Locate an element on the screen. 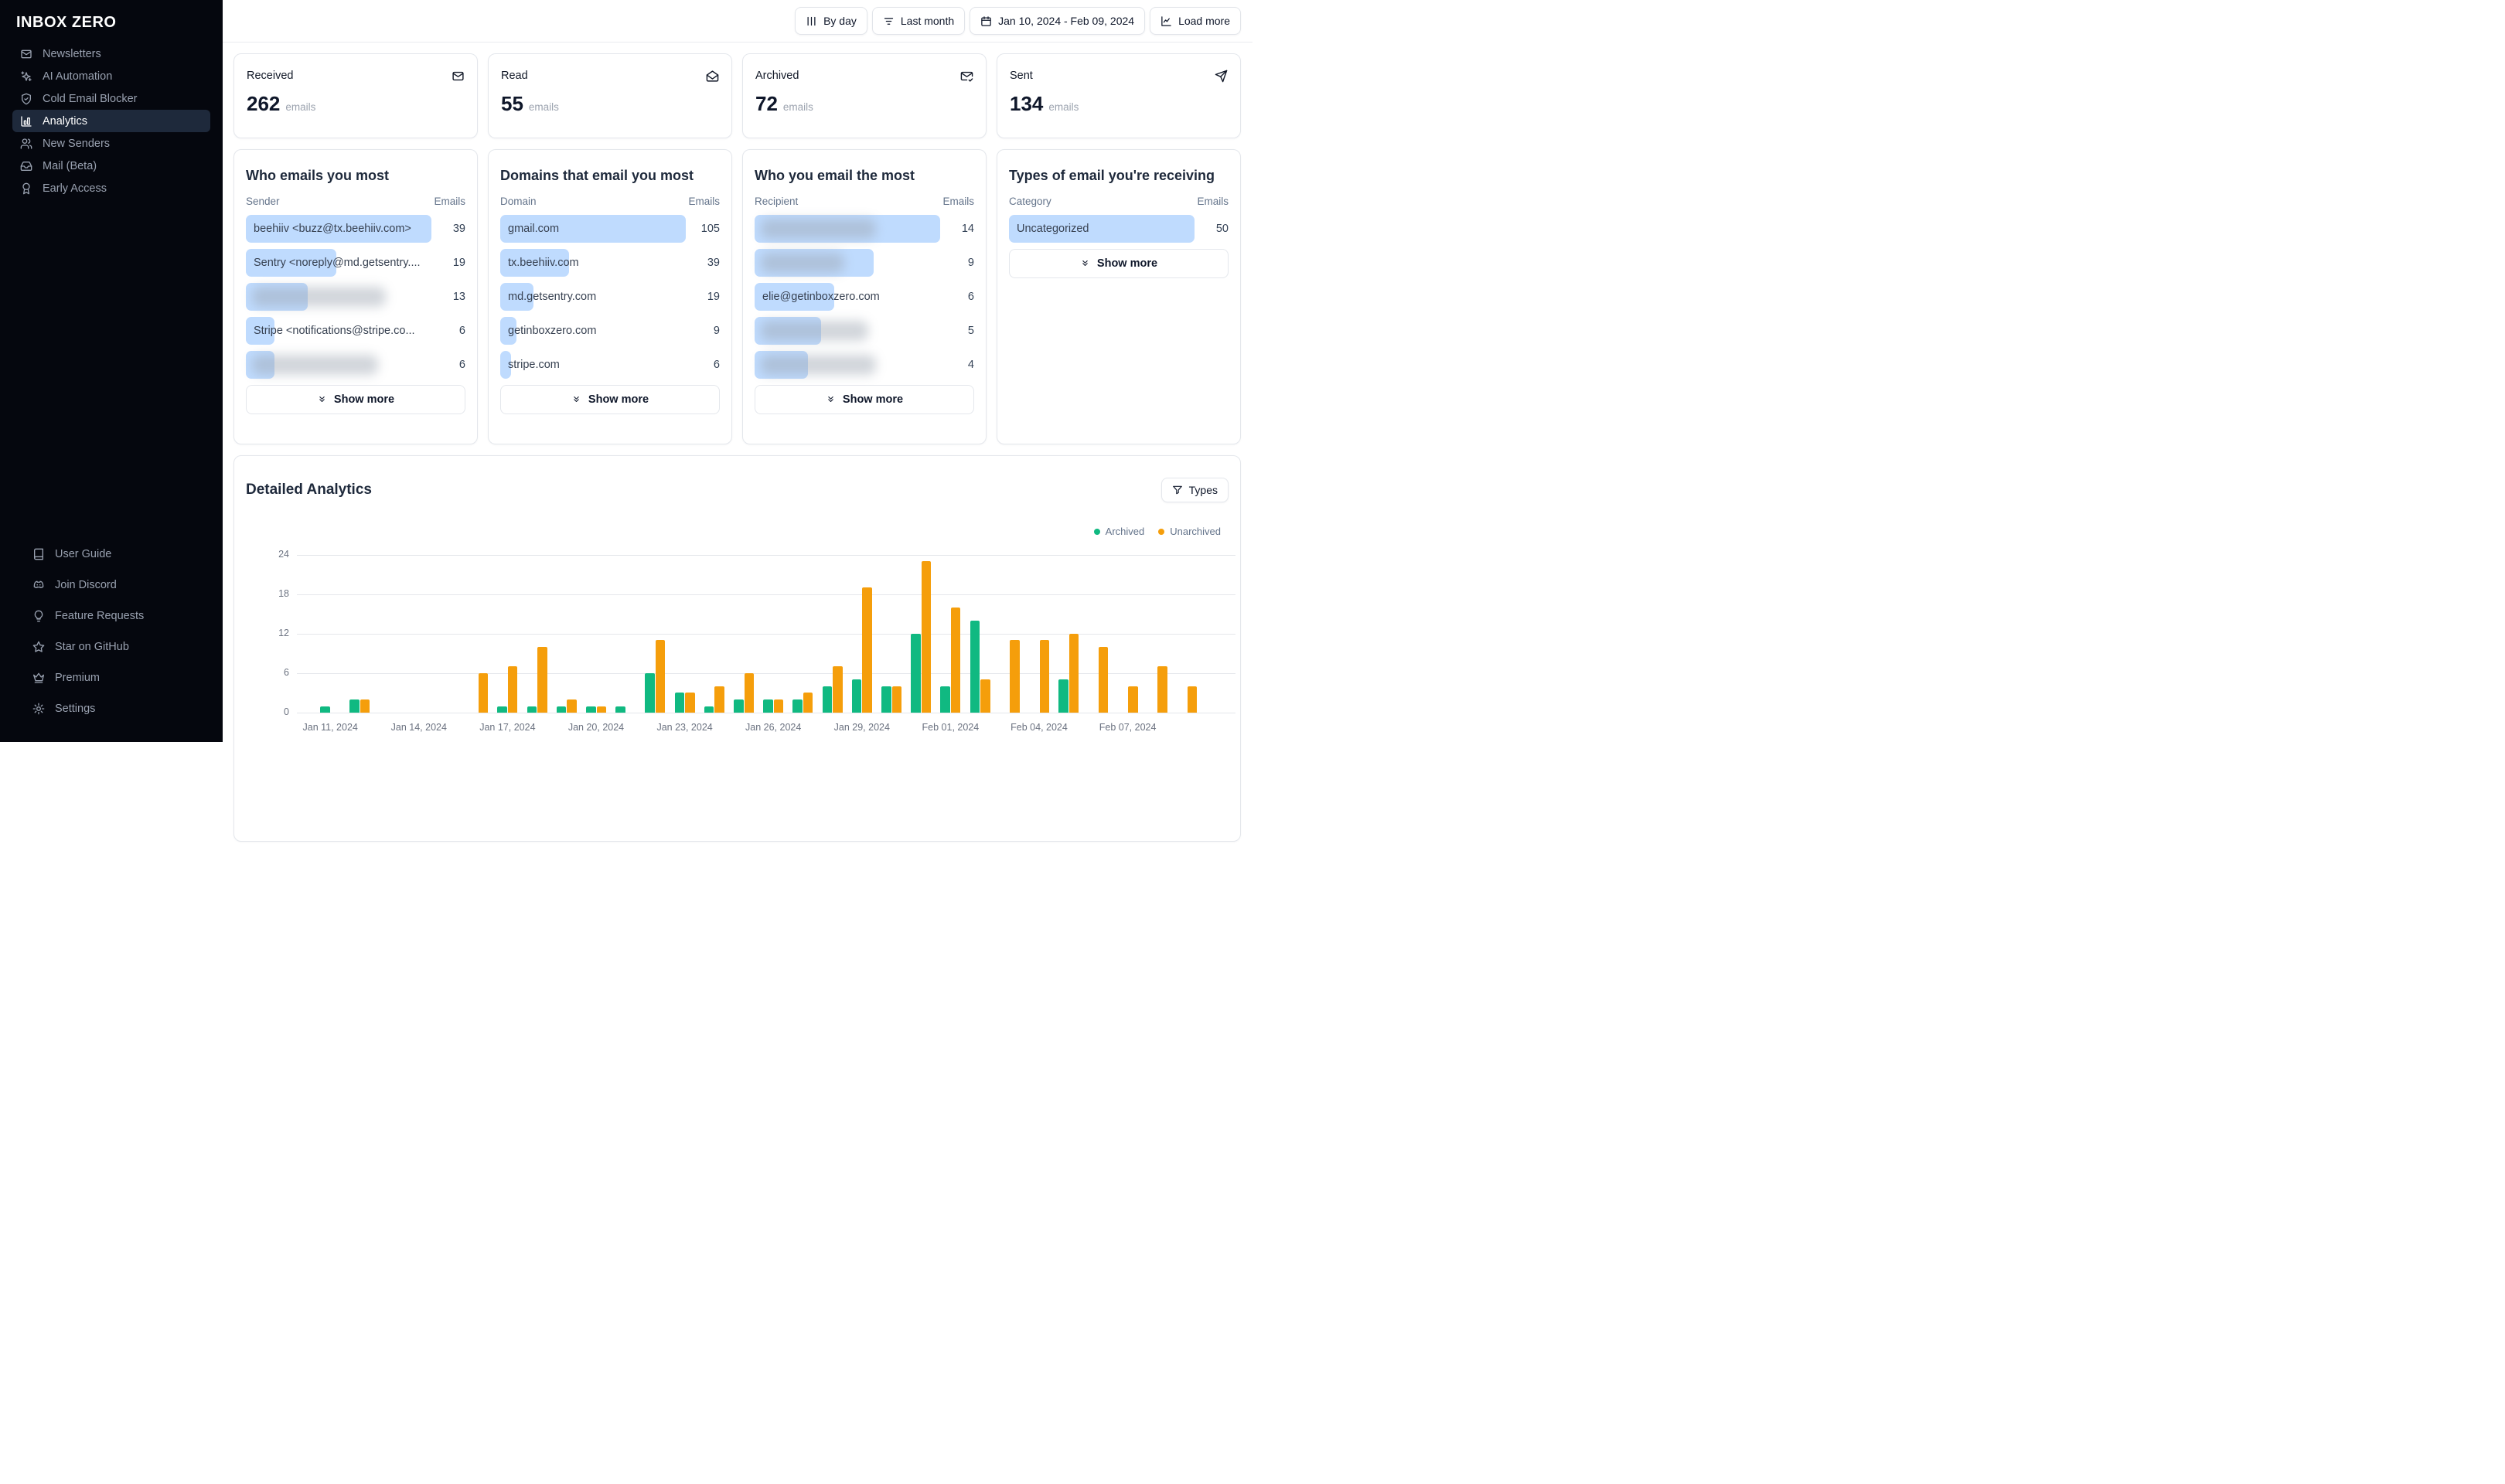  chart-bar-unarchived-jan-29-2024 is located at coordinates (867, 650).